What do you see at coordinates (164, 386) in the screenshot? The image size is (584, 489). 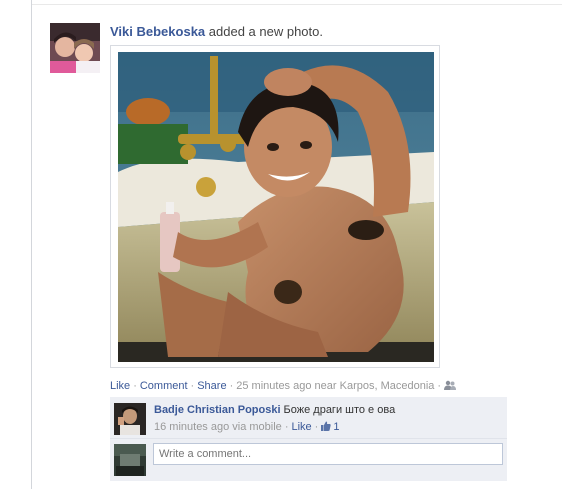 I see `comment-link: Comment` at bounding box center [164, 386].